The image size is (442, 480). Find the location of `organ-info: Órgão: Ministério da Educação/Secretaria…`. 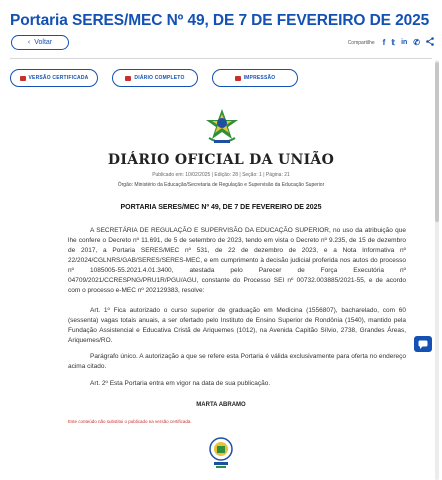

organ-info: Órgão: Ministério da Educação/Secretaria… is located at coordinates (221, 185).